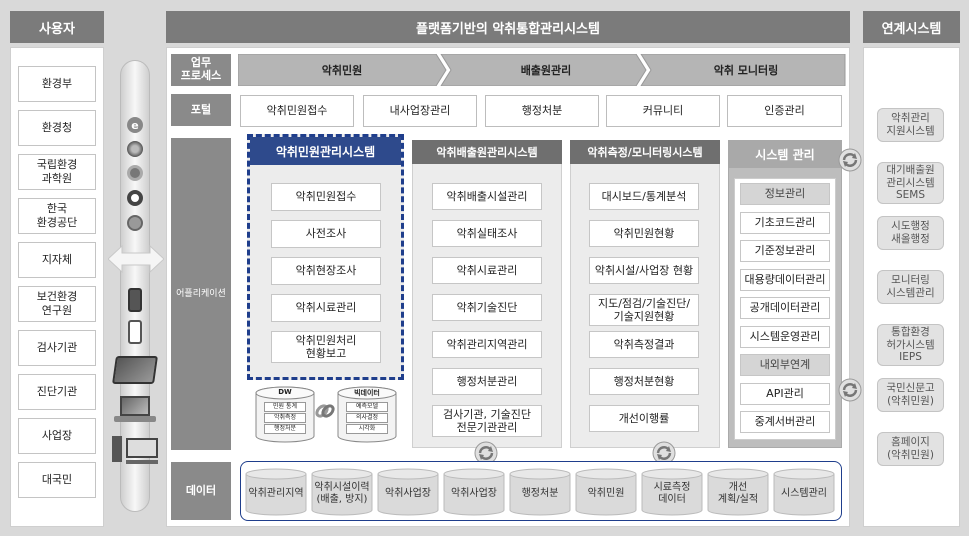 The width and height of the screenshot is (969, 536). What do you see at coordinates (57, 260) in the screenshot?
I see `user-item: 지자체` at bounding box center [57, 260].